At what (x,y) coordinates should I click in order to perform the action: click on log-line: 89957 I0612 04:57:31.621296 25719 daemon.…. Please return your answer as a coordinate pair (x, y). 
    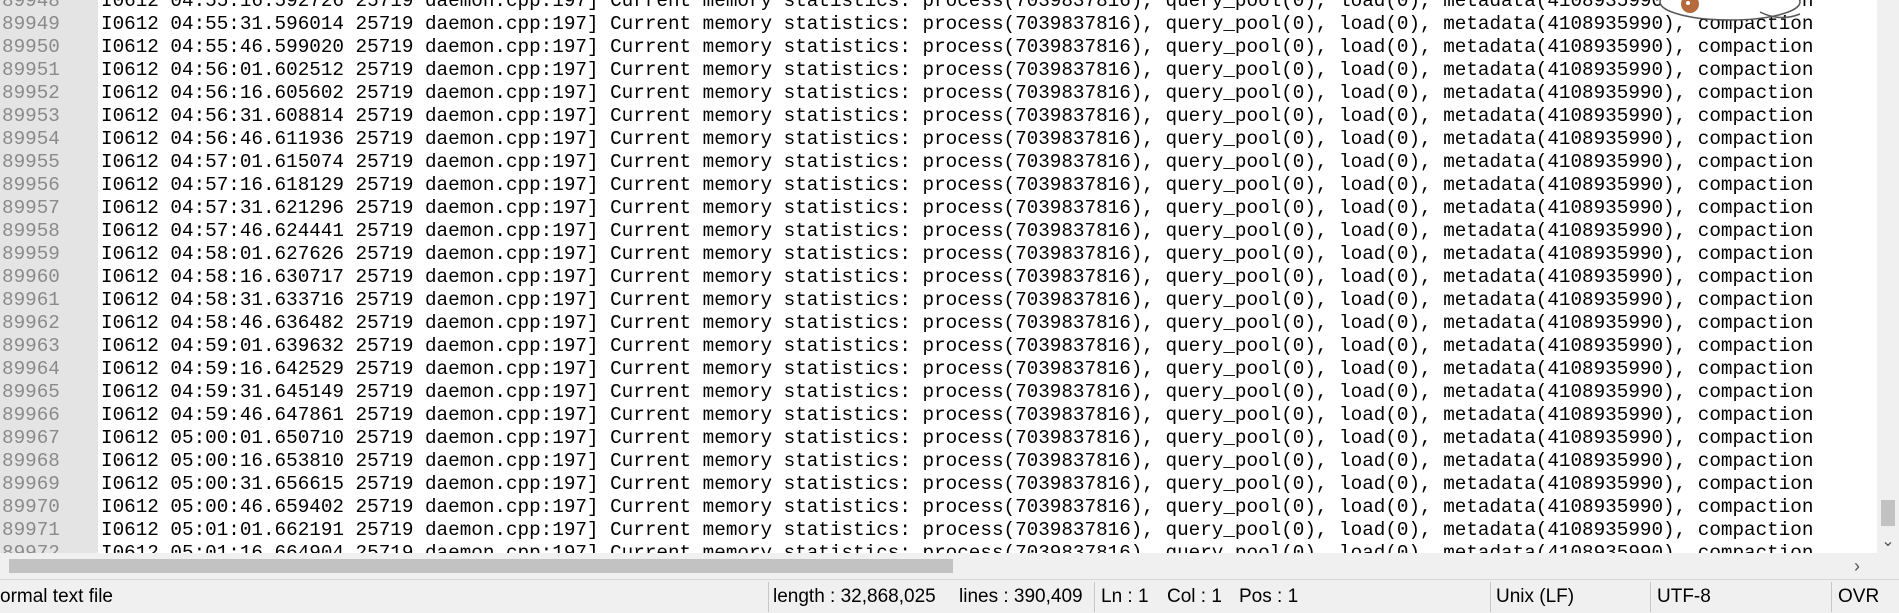
    Looking at the image, I should click on (906, 208).